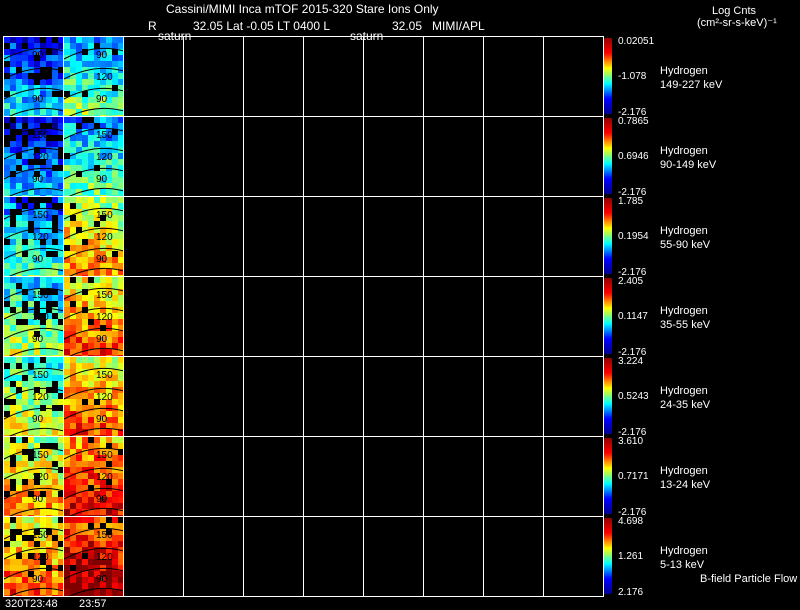 This screenshot has height=610, width=800. I want to click on colorbar-mid-label: -1.078, so click(632, 76).